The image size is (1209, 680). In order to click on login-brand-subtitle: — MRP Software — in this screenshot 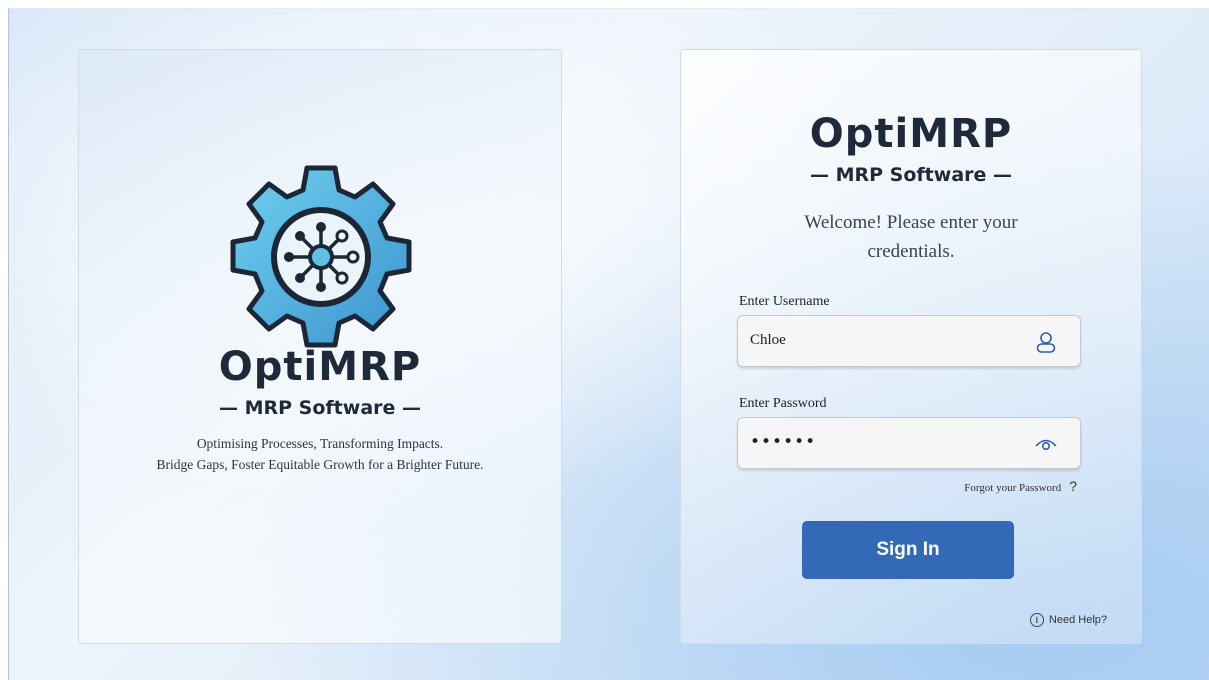, I will do `click(911, 175)`.